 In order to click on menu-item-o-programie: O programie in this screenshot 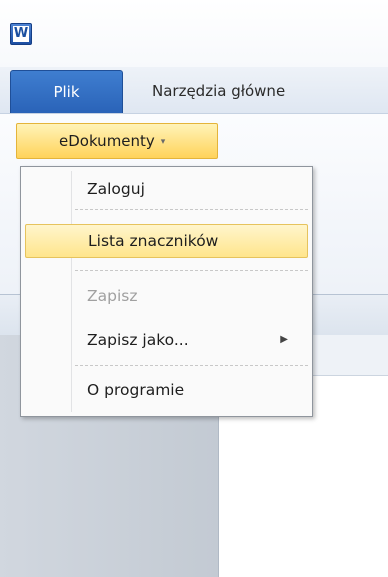, I will do `click(166, 390)`.